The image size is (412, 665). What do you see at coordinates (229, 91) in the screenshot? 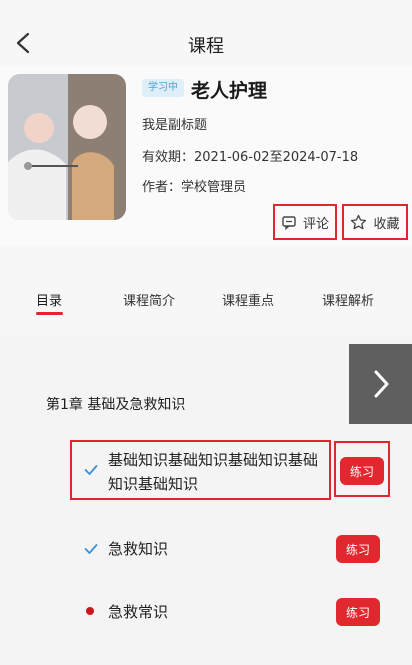
I see `course-title: 老人护理` at bounding box center [229, 91].